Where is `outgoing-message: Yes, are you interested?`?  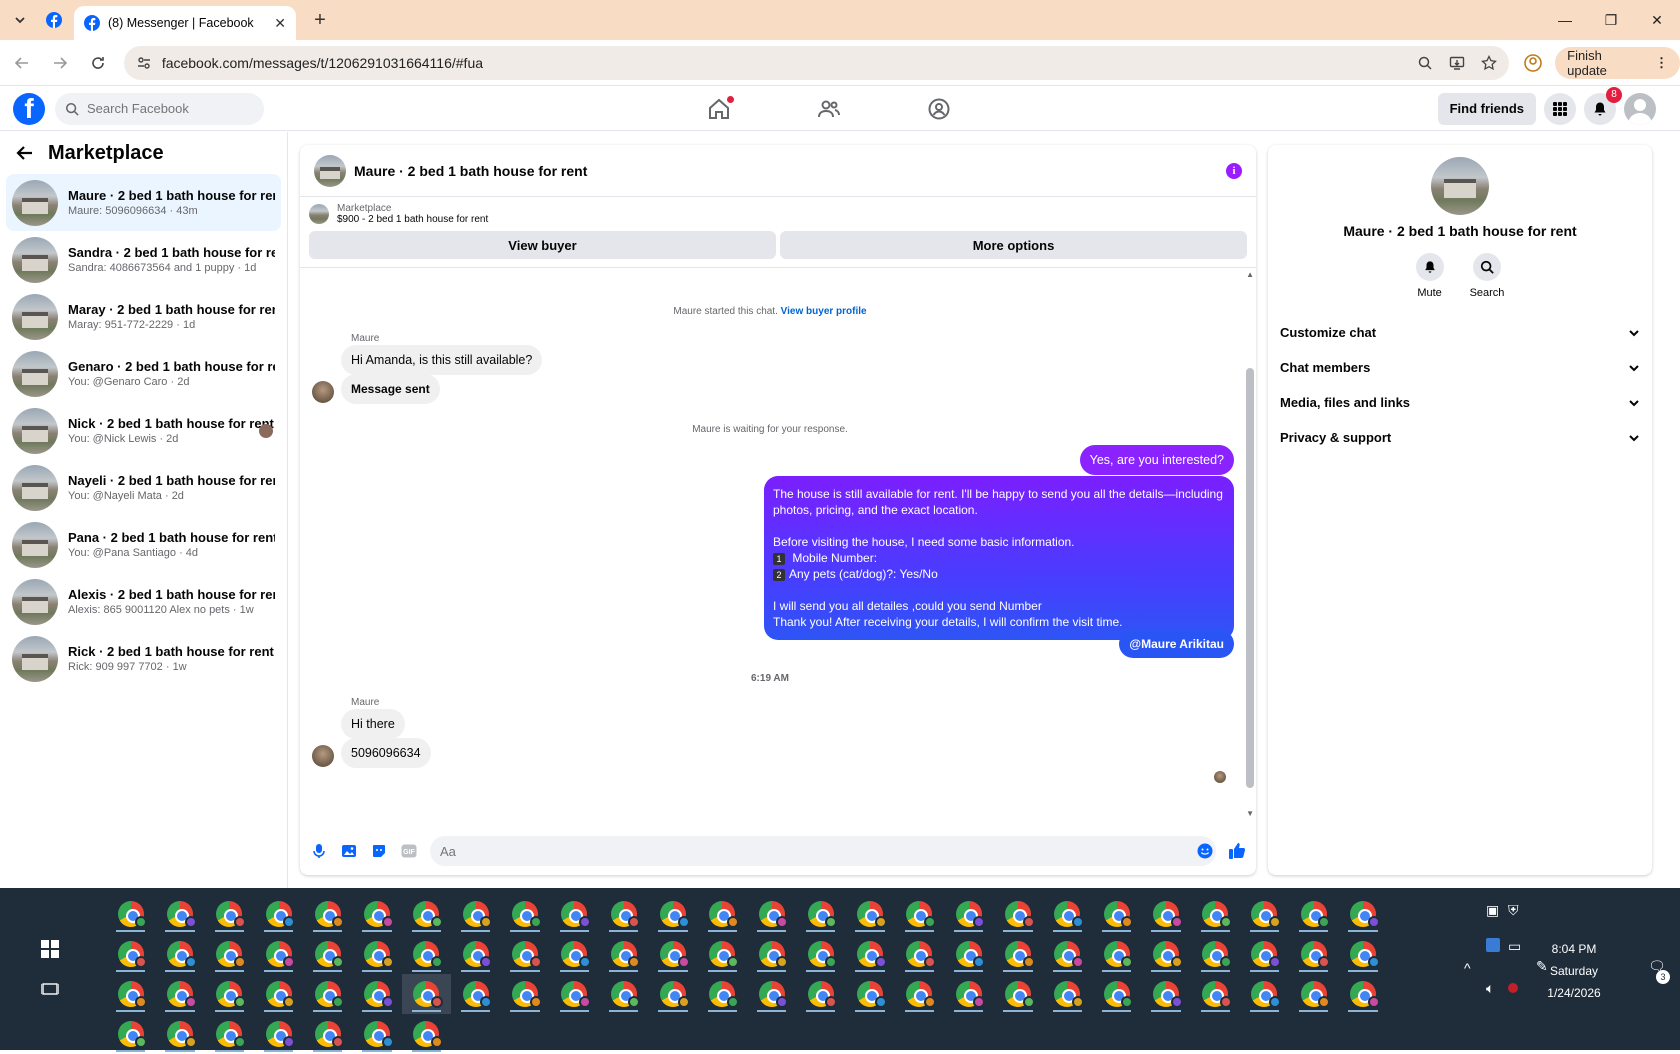 outgoing-message: Yes, are you interested? is located at coordinates (1156, 460).